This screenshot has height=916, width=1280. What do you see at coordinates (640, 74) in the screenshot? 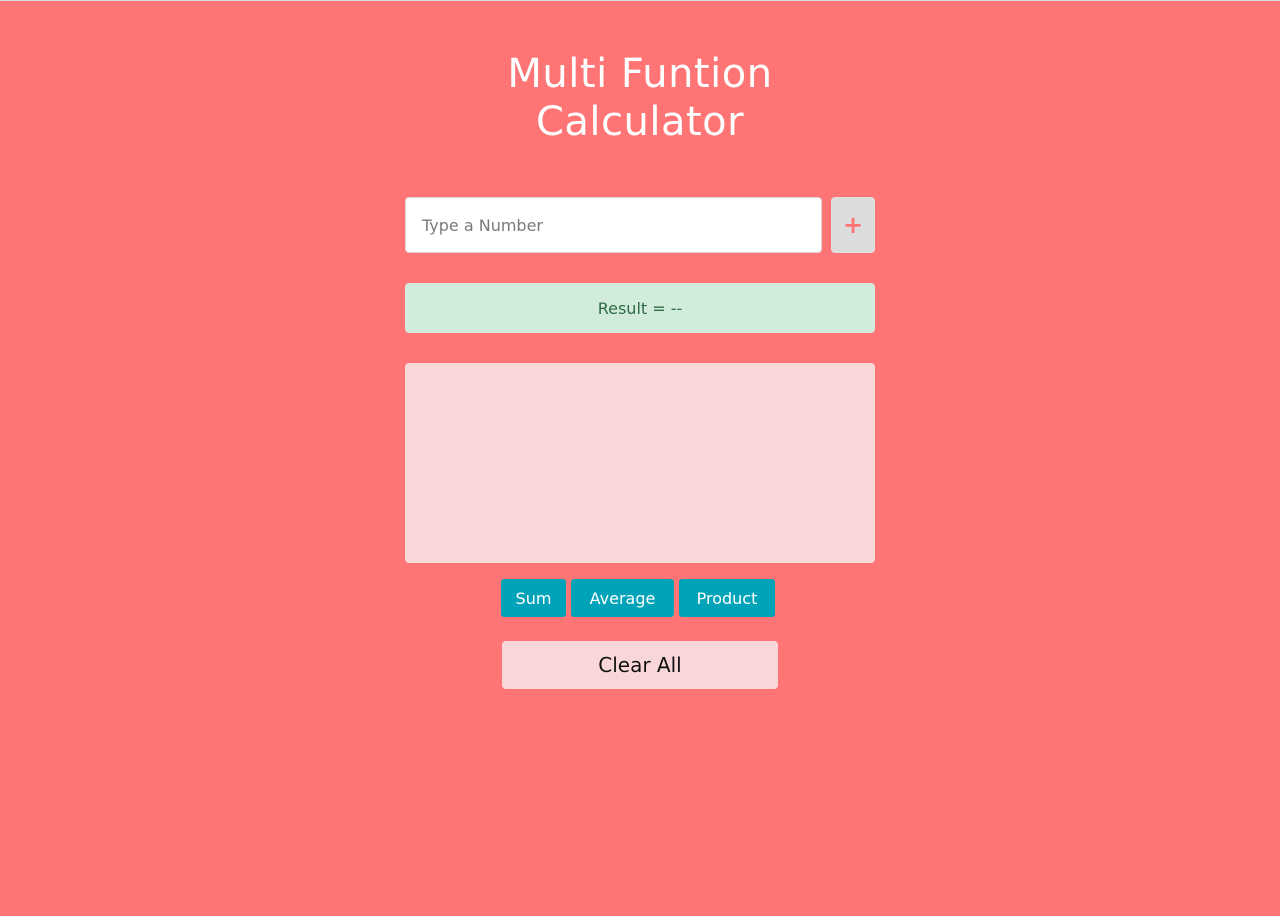
I see `page-title-line-1: Multi Funtion` at bounding box center [640, 74].